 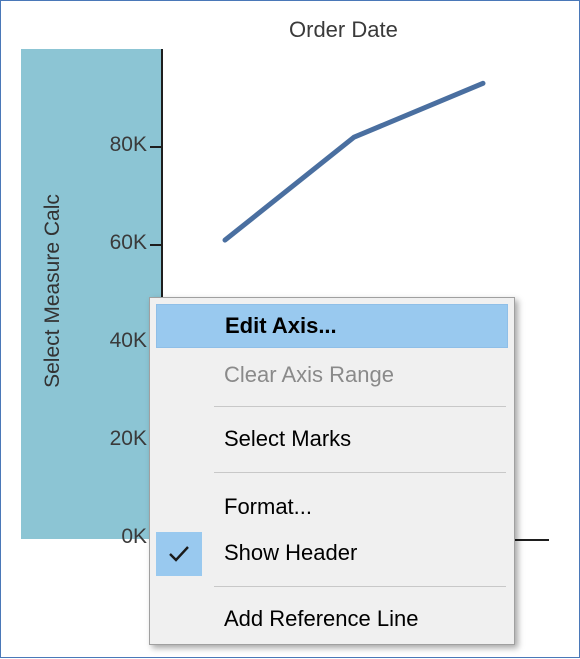 What do you see at coordinates (291, 552) in the screenshot?
I see `menu-item-label: Show Header` at bounding box center [291, 552].